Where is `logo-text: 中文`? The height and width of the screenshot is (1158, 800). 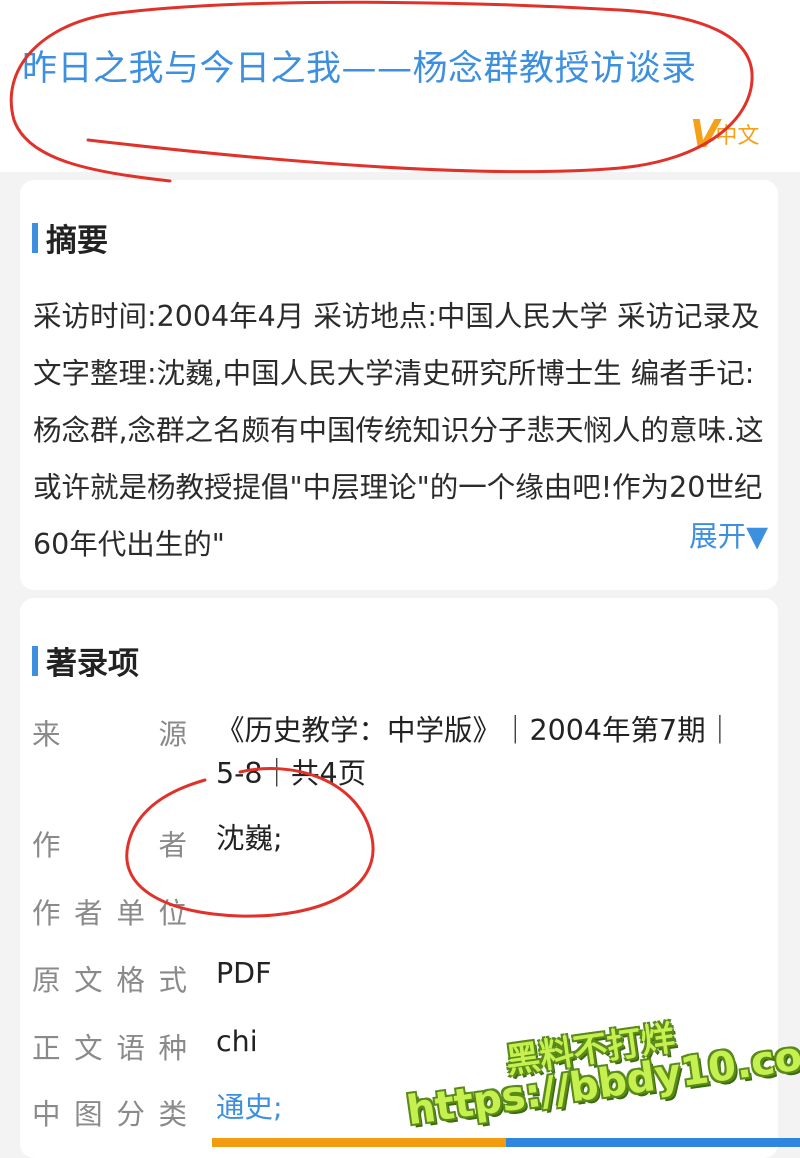
logo-text: 中文 is located at coordinates (737, 136).